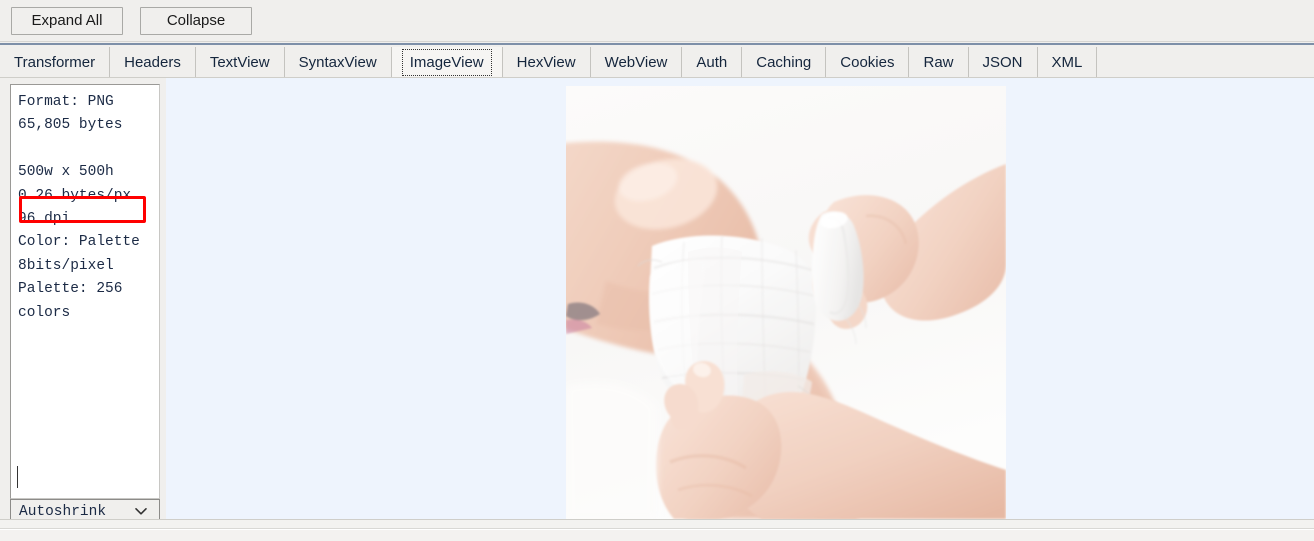 The height and width of the screenshot is (541, 1314). I want to click on tab-label: JSON, so click(1002, 62).